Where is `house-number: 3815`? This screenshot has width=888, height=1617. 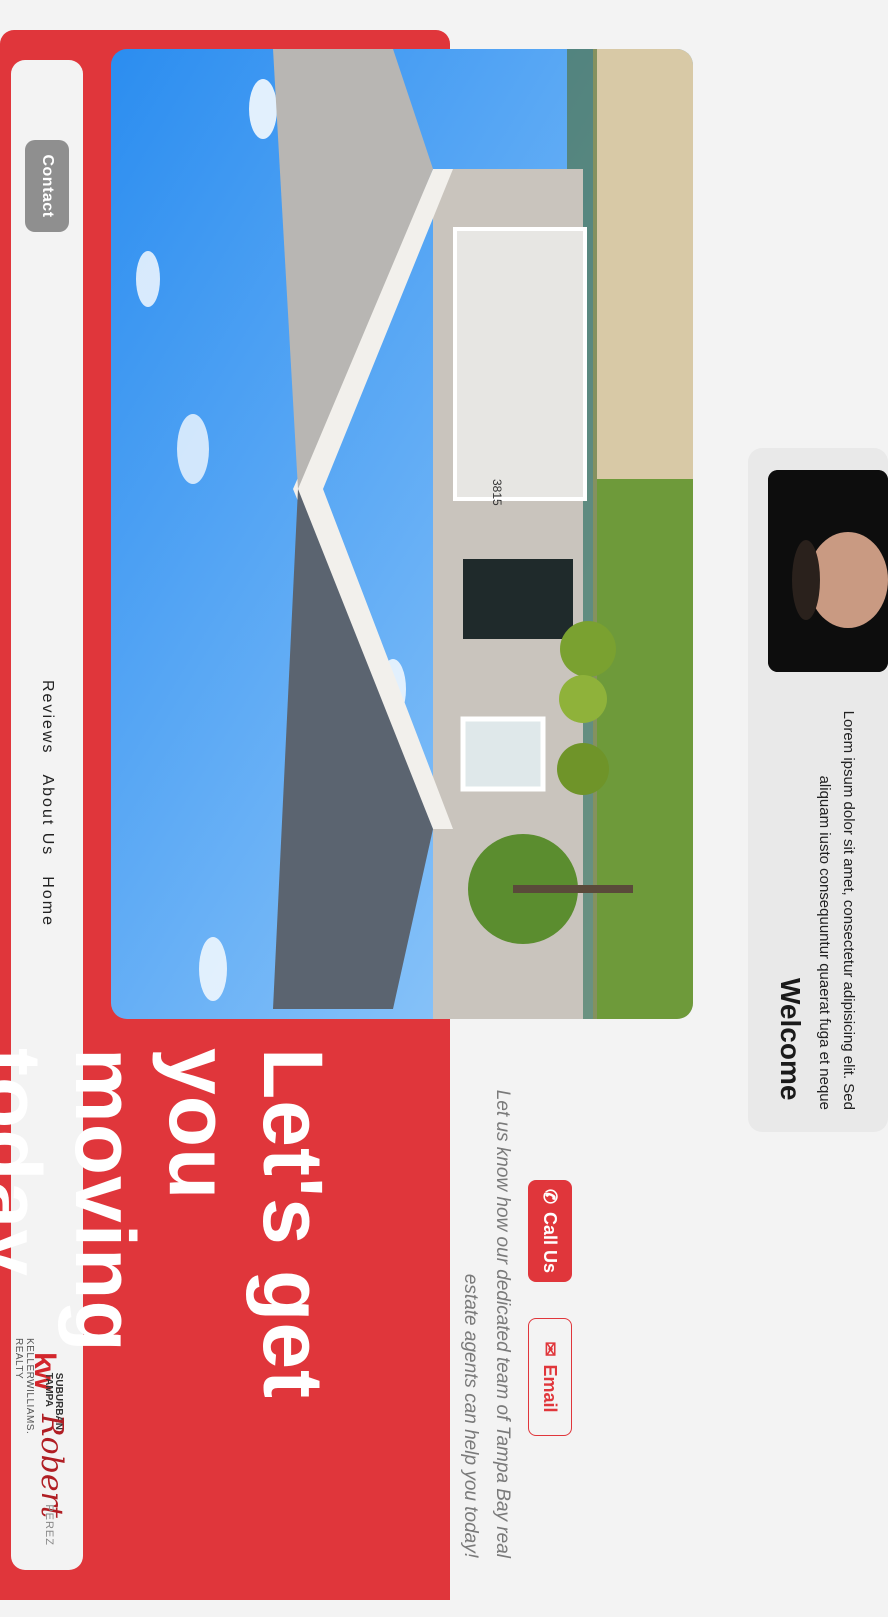
house-number: 3815 is located at coordinates (497, 492).